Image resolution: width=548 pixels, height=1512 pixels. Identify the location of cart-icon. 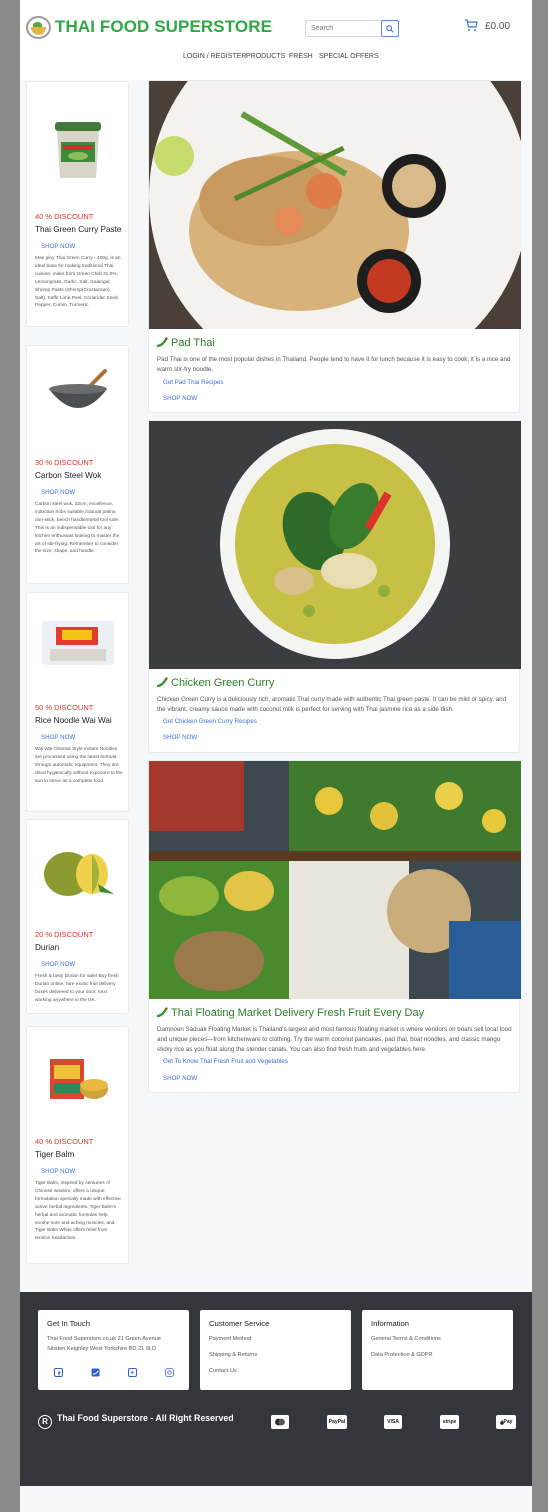
(471, 25).